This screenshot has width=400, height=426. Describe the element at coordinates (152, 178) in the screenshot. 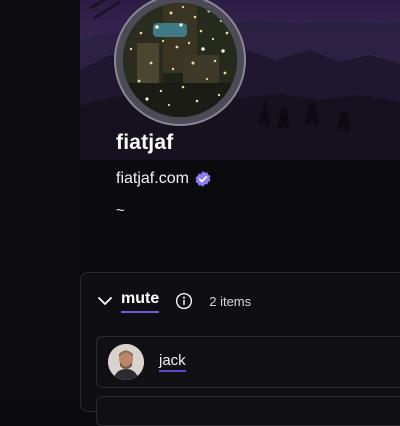

I see `nip05-text: fiatjaf.com` at that location.